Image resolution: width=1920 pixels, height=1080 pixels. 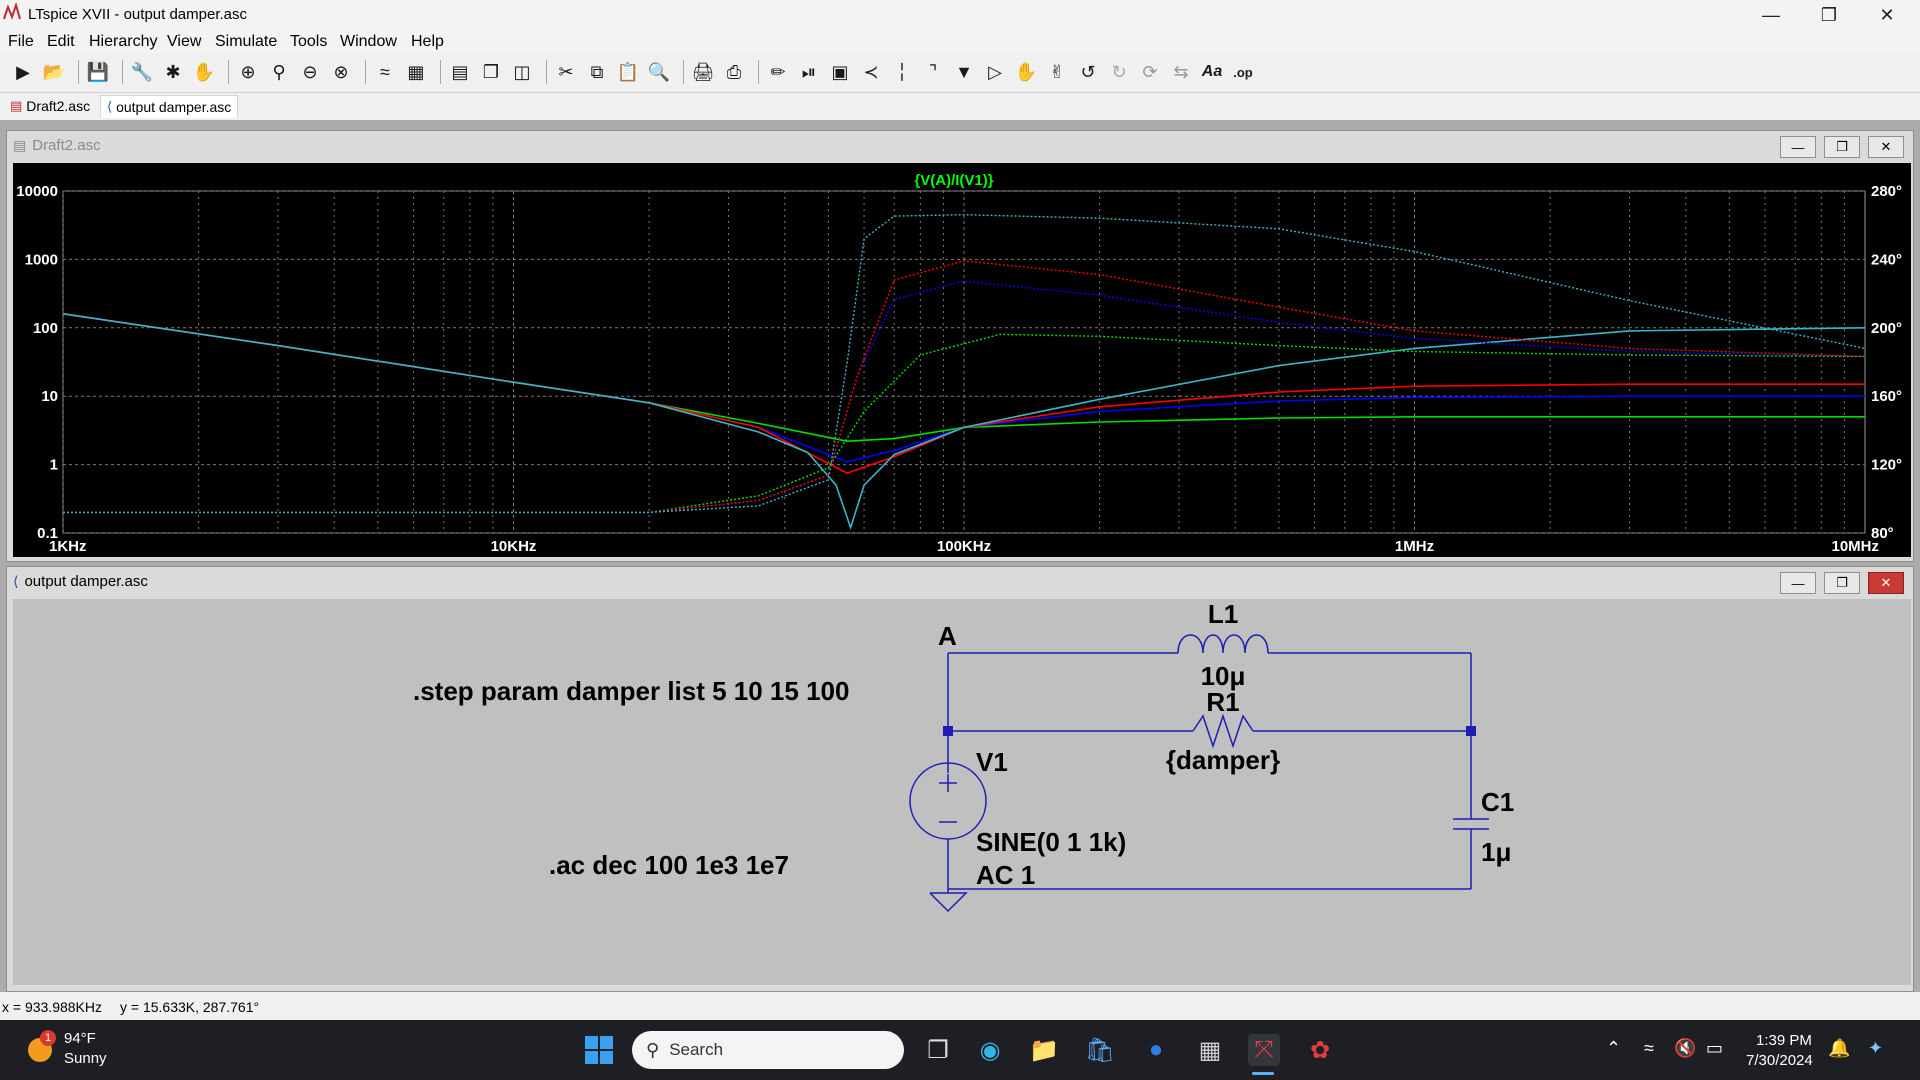 I want to click on save-button: 💾, so click(x=98, y=72).